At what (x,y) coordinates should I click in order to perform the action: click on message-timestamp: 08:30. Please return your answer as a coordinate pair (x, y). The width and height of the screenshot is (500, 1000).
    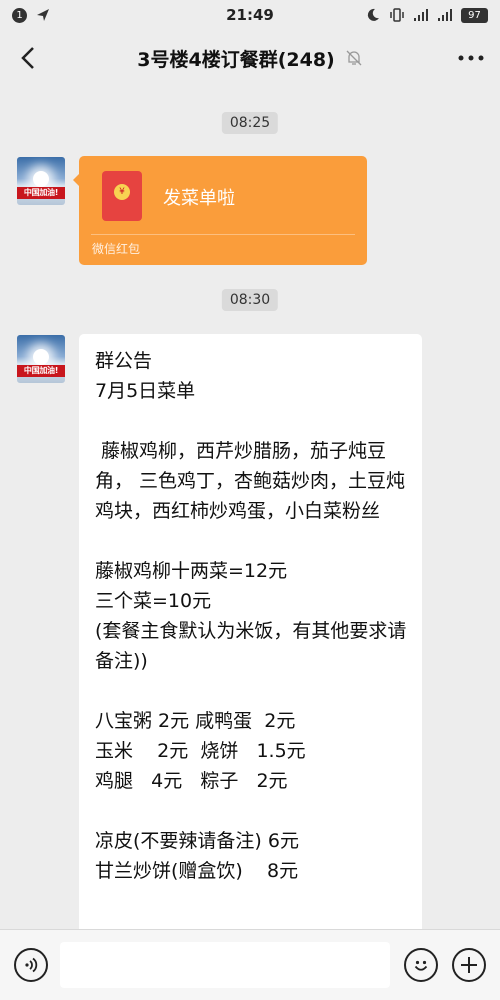
    Looking at the image, I should click on (250, 300).